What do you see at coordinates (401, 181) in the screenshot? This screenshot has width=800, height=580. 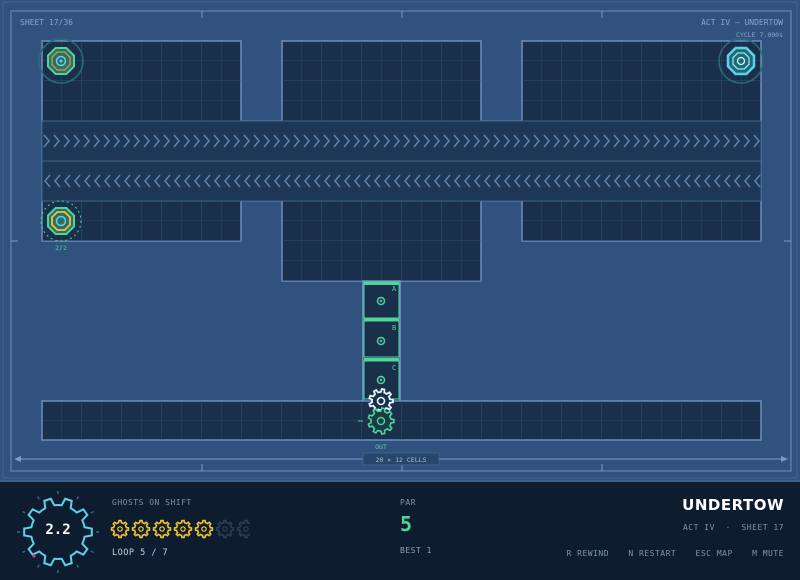 I see `conveyor-left` at bounding box center [401, 181].